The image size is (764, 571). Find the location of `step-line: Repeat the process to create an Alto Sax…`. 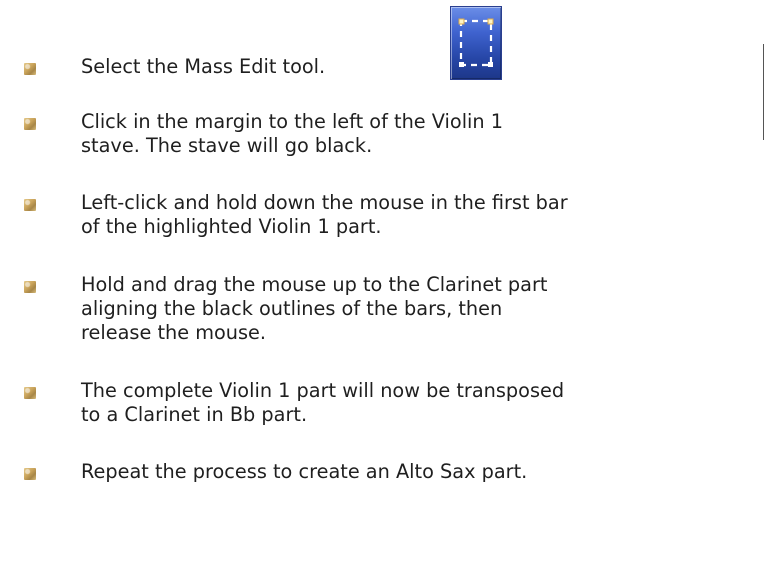

step-line: Repeat the process to create an Alto Sax… is located at coordinates (304, 471).